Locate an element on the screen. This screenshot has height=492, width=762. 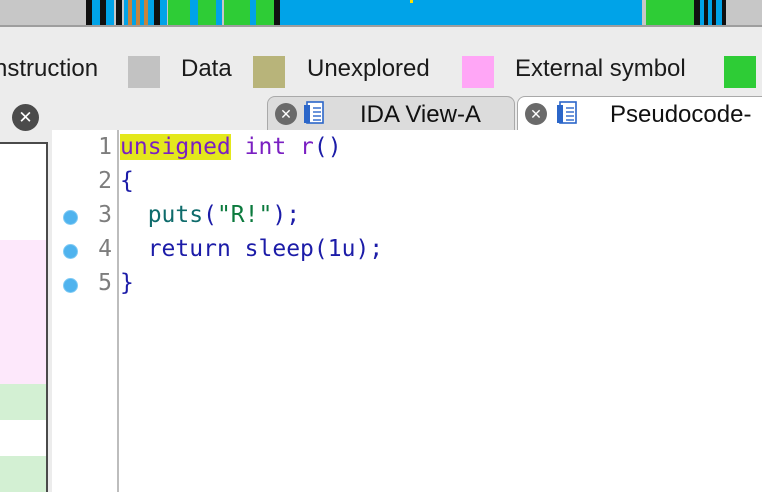
legend-label-unexplored: Unexplored is located at coordinates (368, 68).